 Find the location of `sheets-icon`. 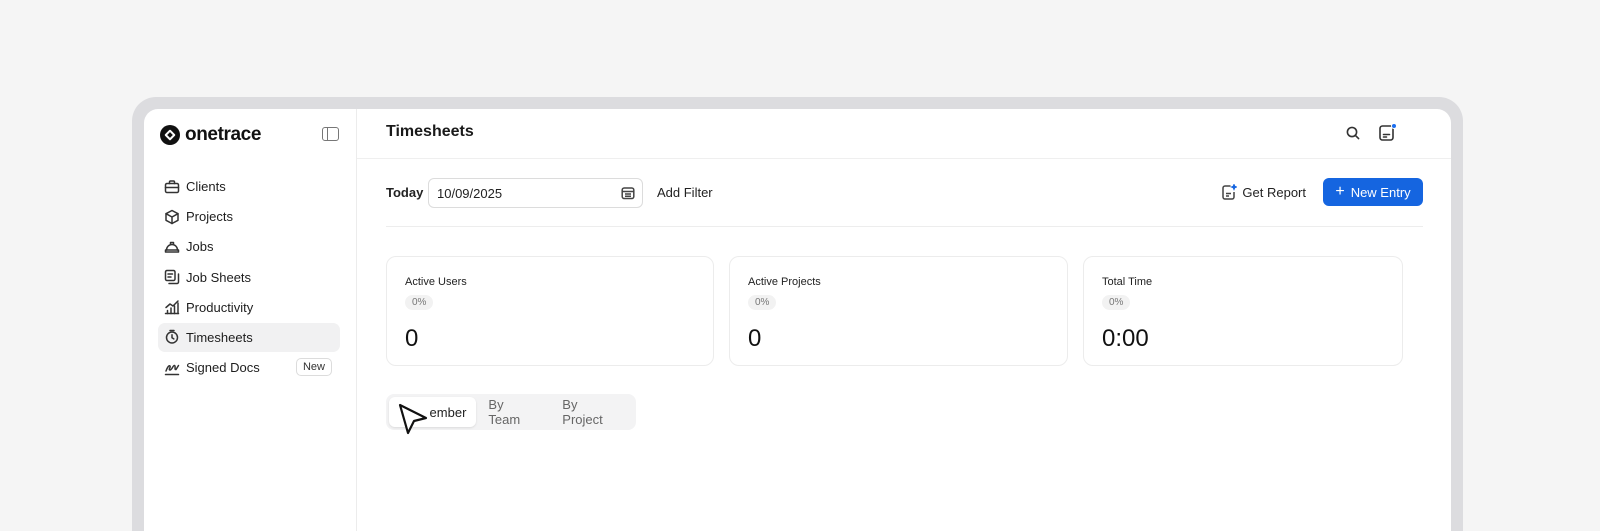

sheets-icon is located at coordinates (172, 277).